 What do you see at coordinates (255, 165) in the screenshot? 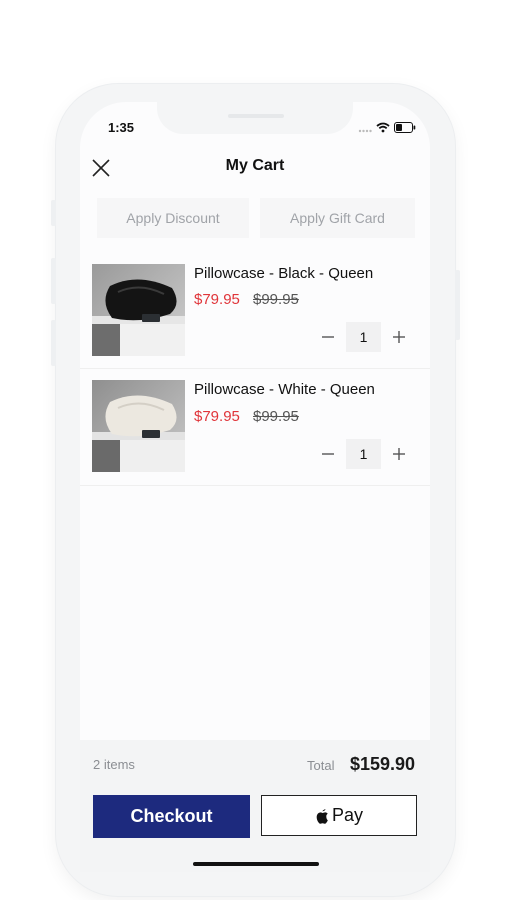
I see `page-title: My Cart` at bounding box center [255, 165].